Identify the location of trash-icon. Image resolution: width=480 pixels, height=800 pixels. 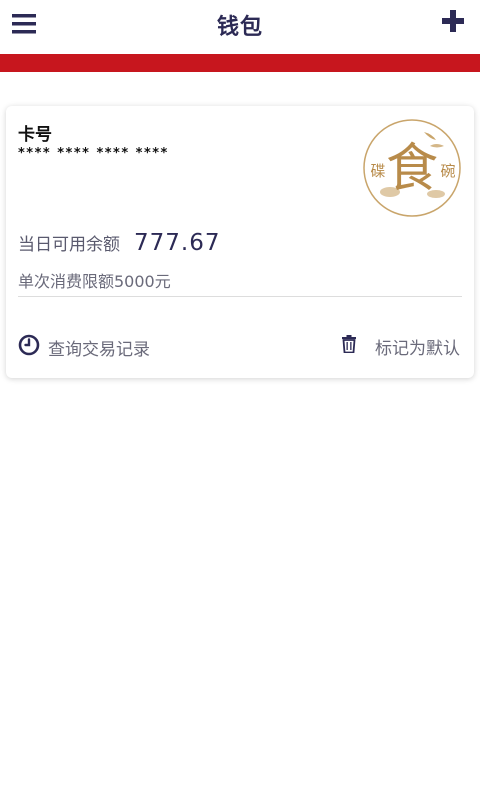
(349, 346).